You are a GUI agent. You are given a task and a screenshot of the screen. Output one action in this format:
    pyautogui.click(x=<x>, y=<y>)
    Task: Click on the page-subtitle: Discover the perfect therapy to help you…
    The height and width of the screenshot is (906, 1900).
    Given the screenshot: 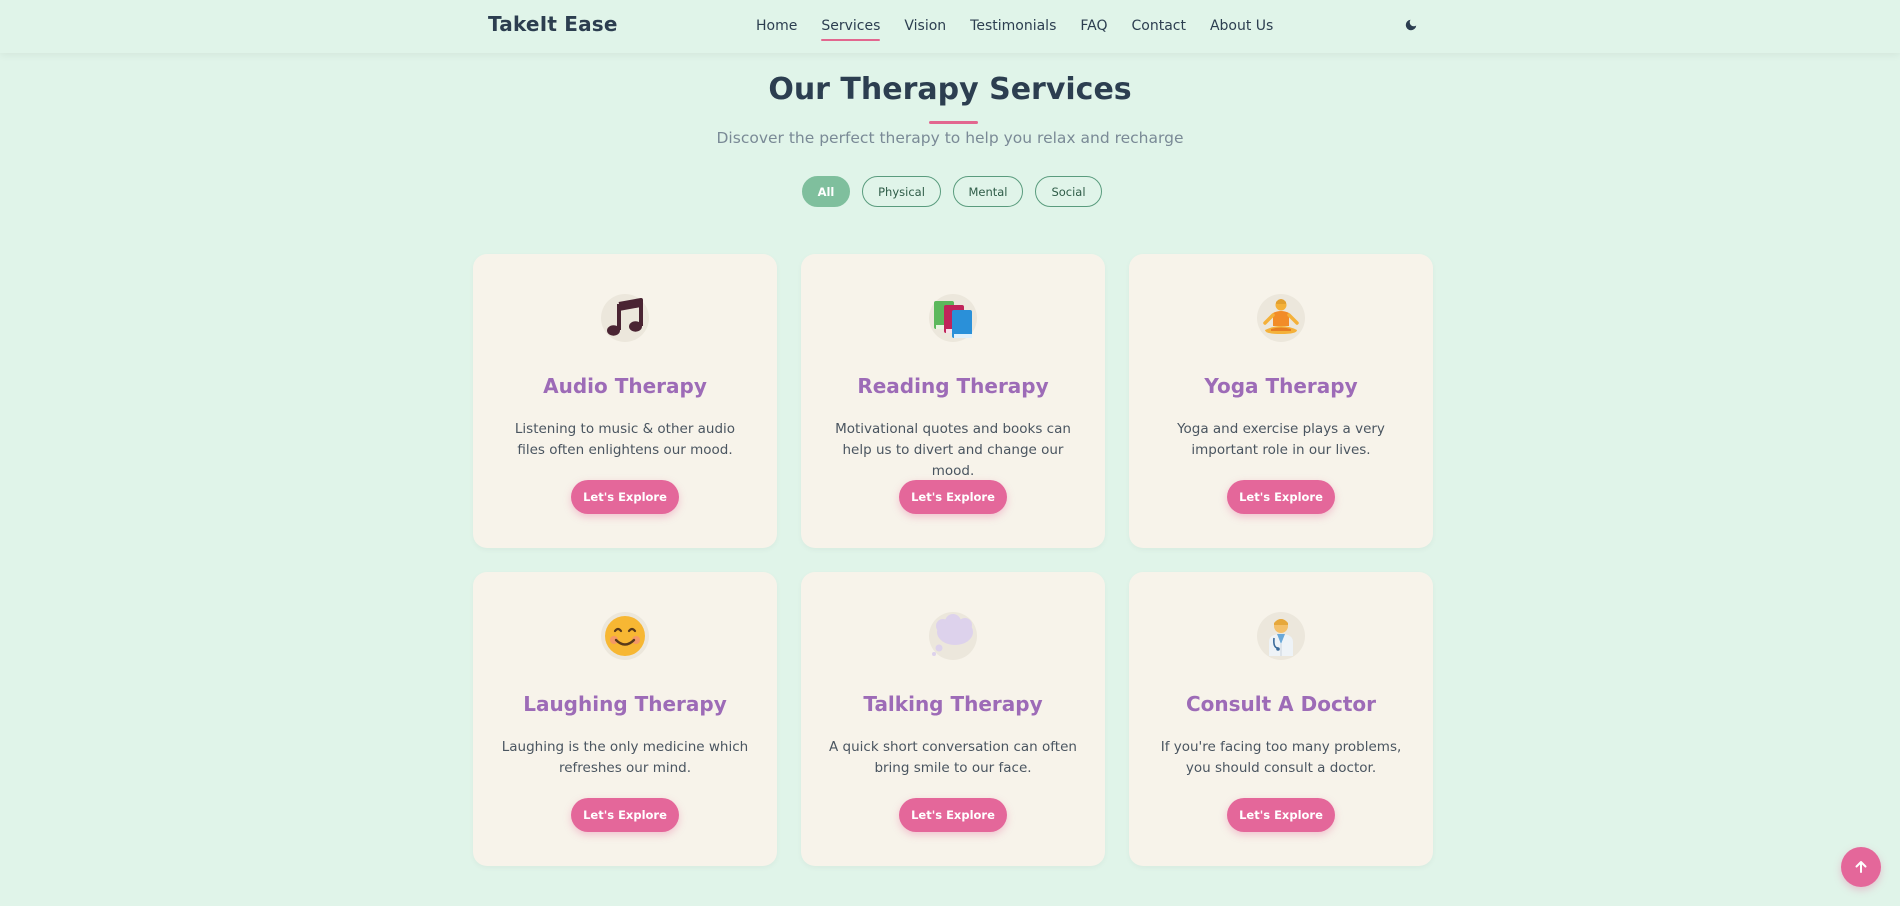 What is the action you would take?
    pyautogui.click(x=950, y=138)
    